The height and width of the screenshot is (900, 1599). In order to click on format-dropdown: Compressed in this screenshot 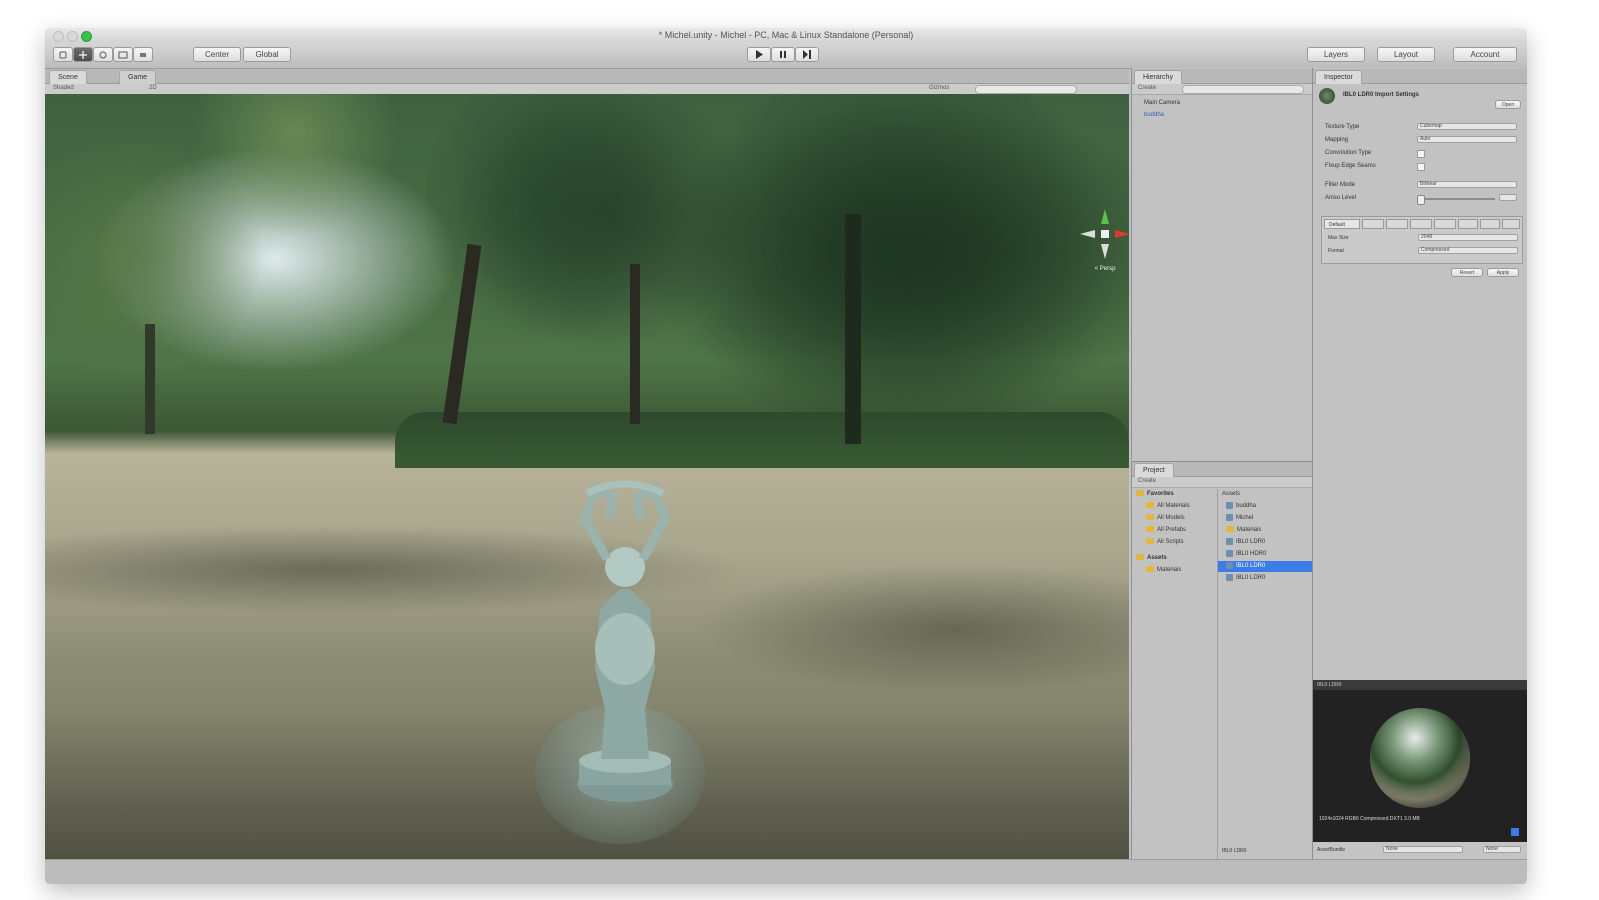, I will do `click(1468, 250)`.